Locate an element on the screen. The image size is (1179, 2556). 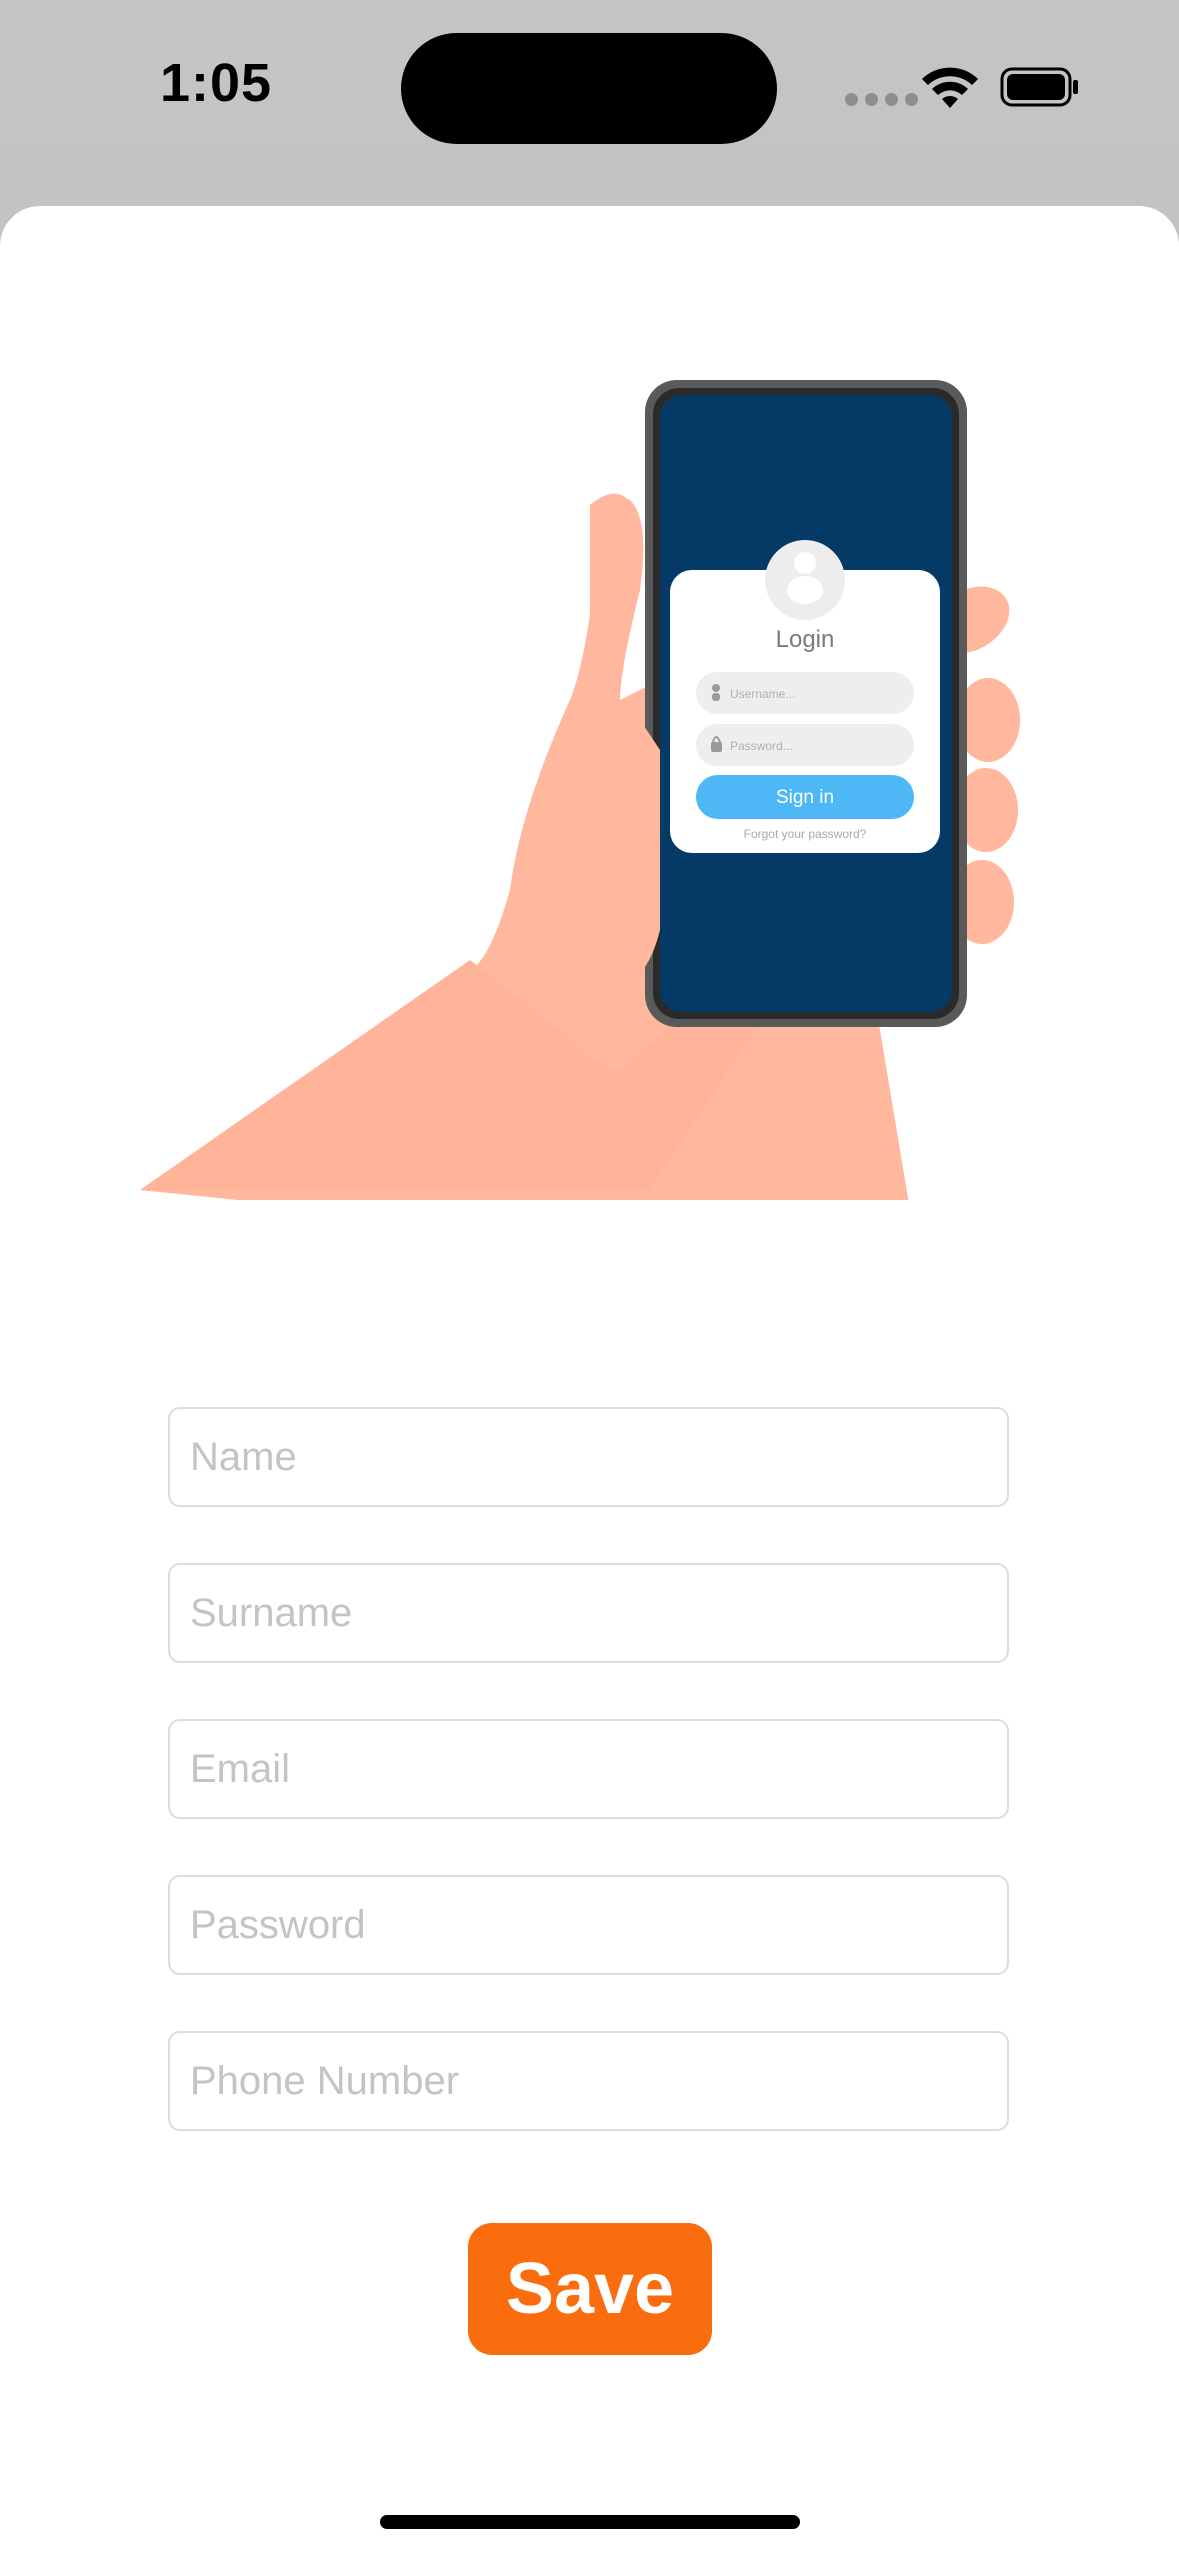
email-field is located at coordinates (588, 1769).